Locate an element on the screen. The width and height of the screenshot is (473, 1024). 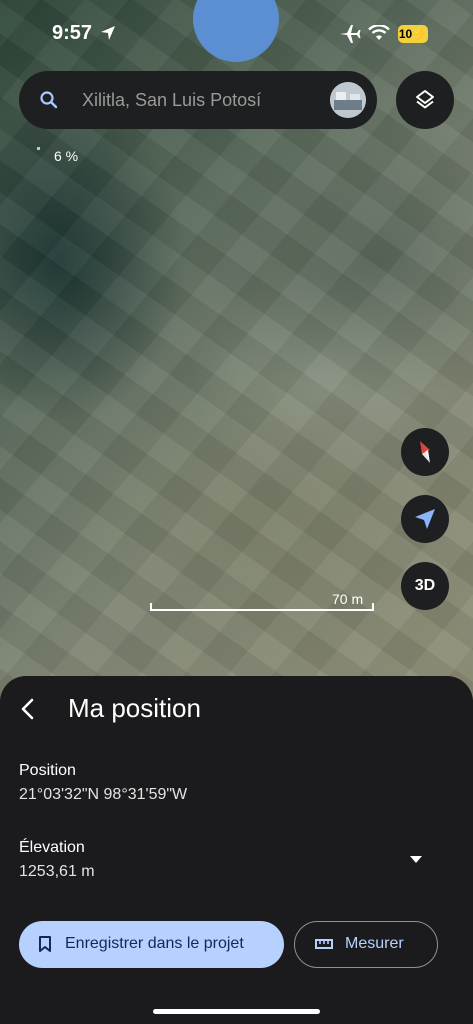
wifi-icon is located at coordinates (379, 32).